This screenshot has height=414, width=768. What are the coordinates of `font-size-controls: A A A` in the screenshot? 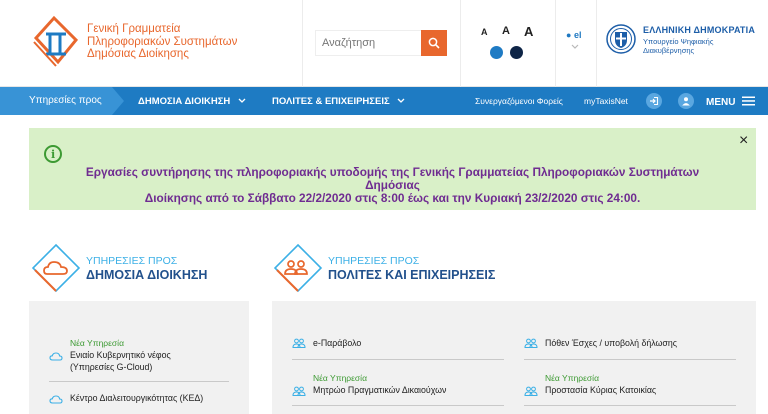 It's located at (508, 32).